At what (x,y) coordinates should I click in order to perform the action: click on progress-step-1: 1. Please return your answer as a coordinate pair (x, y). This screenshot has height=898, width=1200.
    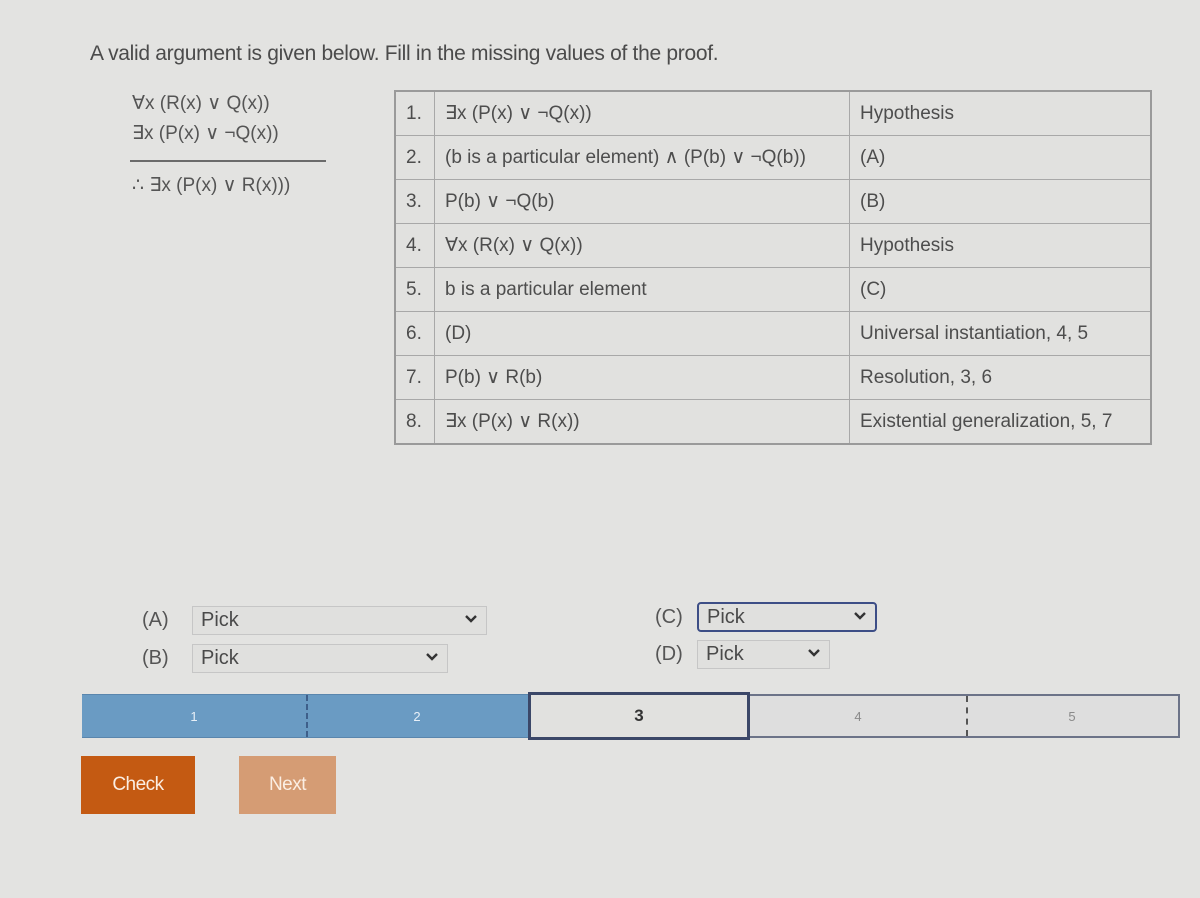
    Looking at the image, I should click on (194, 716).